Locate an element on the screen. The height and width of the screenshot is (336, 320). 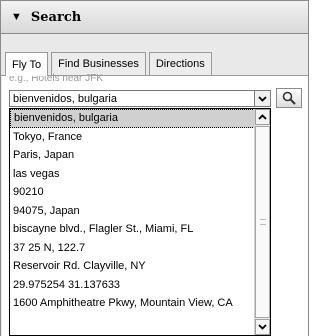
tab-directions: Directions is located at coordinates (180, 63).